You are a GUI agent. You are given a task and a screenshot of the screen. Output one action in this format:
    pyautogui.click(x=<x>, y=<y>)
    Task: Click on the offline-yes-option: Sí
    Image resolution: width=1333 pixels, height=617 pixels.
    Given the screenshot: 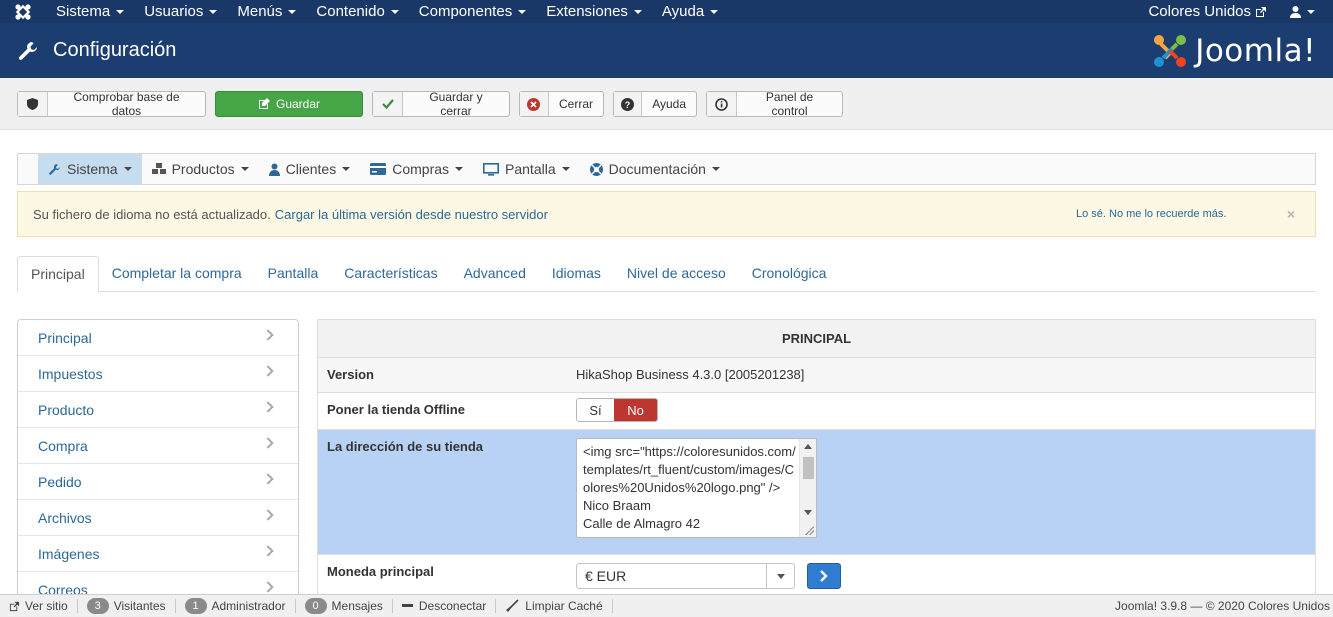 What is the action you would take?
    pyautogui.click(x=595, y=410)
    